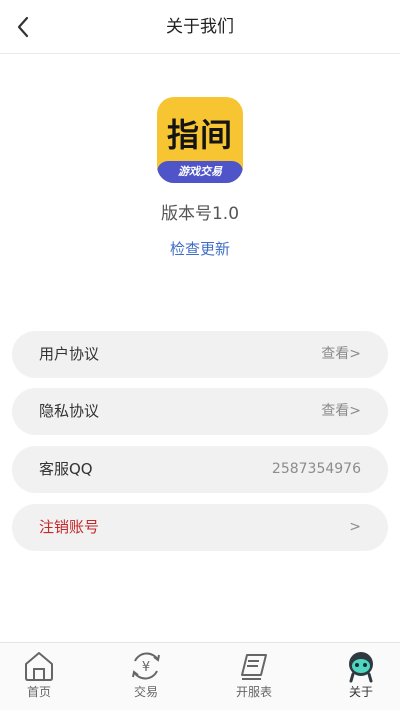  What do you see at coordinates (39, 666) in the screenshot?
I see `home-icon` at bounding box center [39, 666].